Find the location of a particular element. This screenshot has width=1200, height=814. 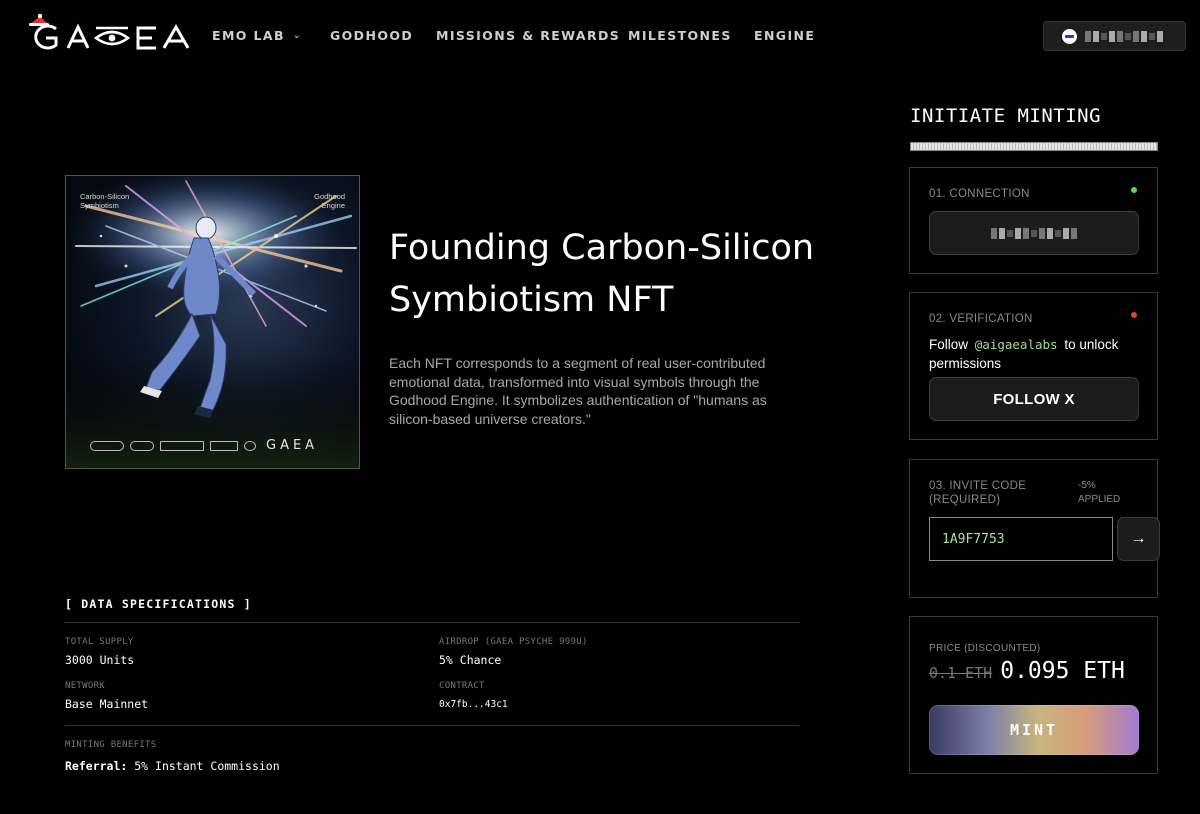

nav-engine: ENGINE is located at coordinates (784, 35).